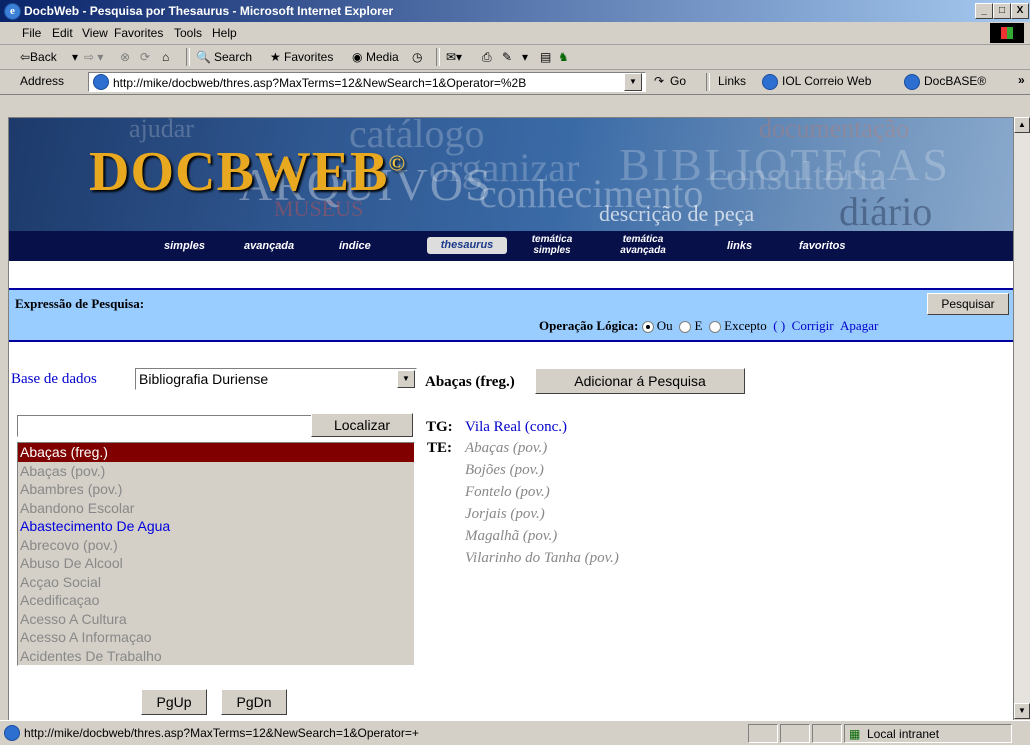  I want to click on minimize-button: _, so click(984, 11).